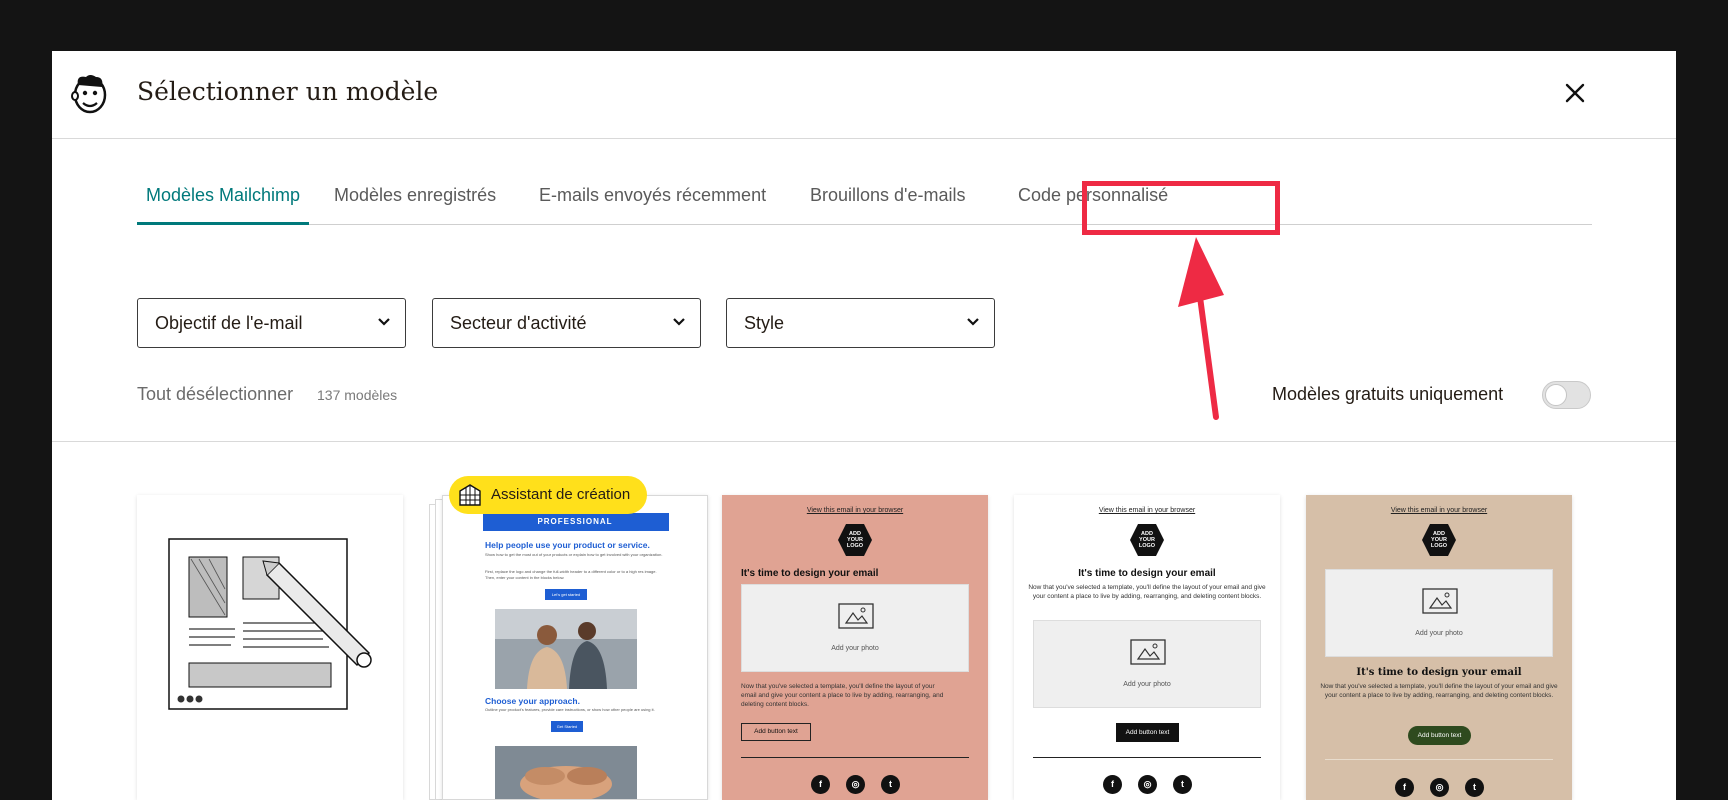 This screenshot has width=1728, height=800. I want to click on section-divider, so click(864, 441).